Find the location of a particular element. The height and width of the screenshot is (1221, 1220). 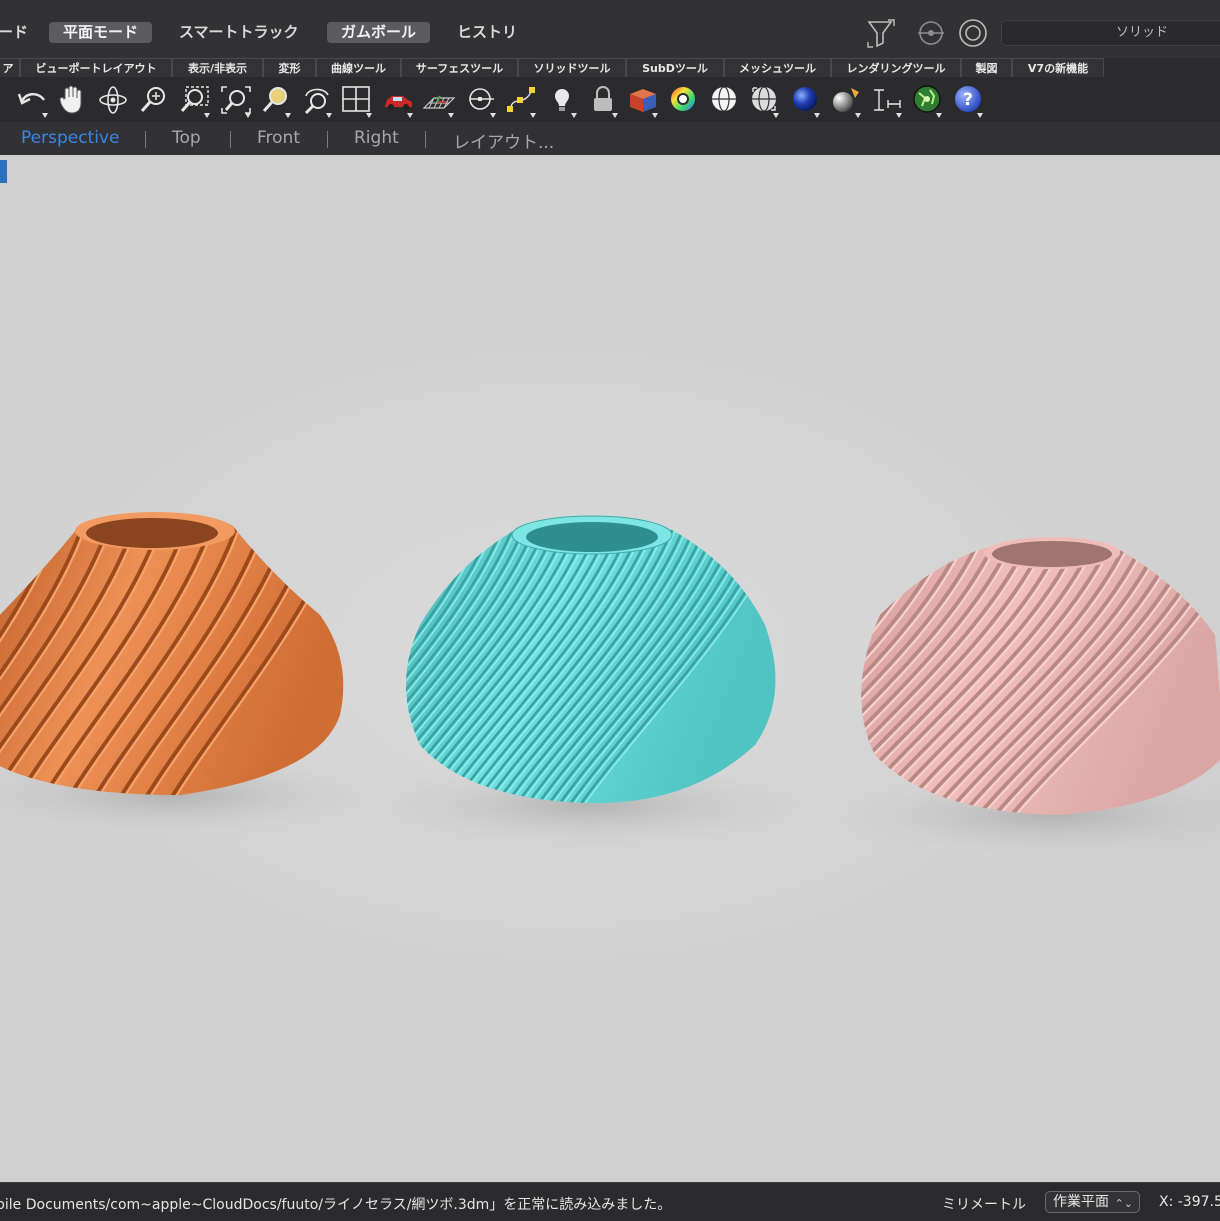

units-label: ミリメートル is located at coordinates (984, 1204).